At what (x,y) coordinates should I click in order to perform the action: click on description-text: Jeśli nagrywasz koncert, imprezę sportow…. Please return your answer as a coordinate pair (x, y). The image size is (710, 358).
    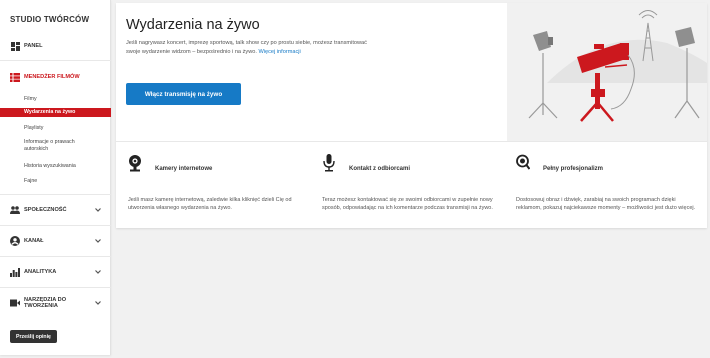
    Looking at the image, I should click on (246, 47).